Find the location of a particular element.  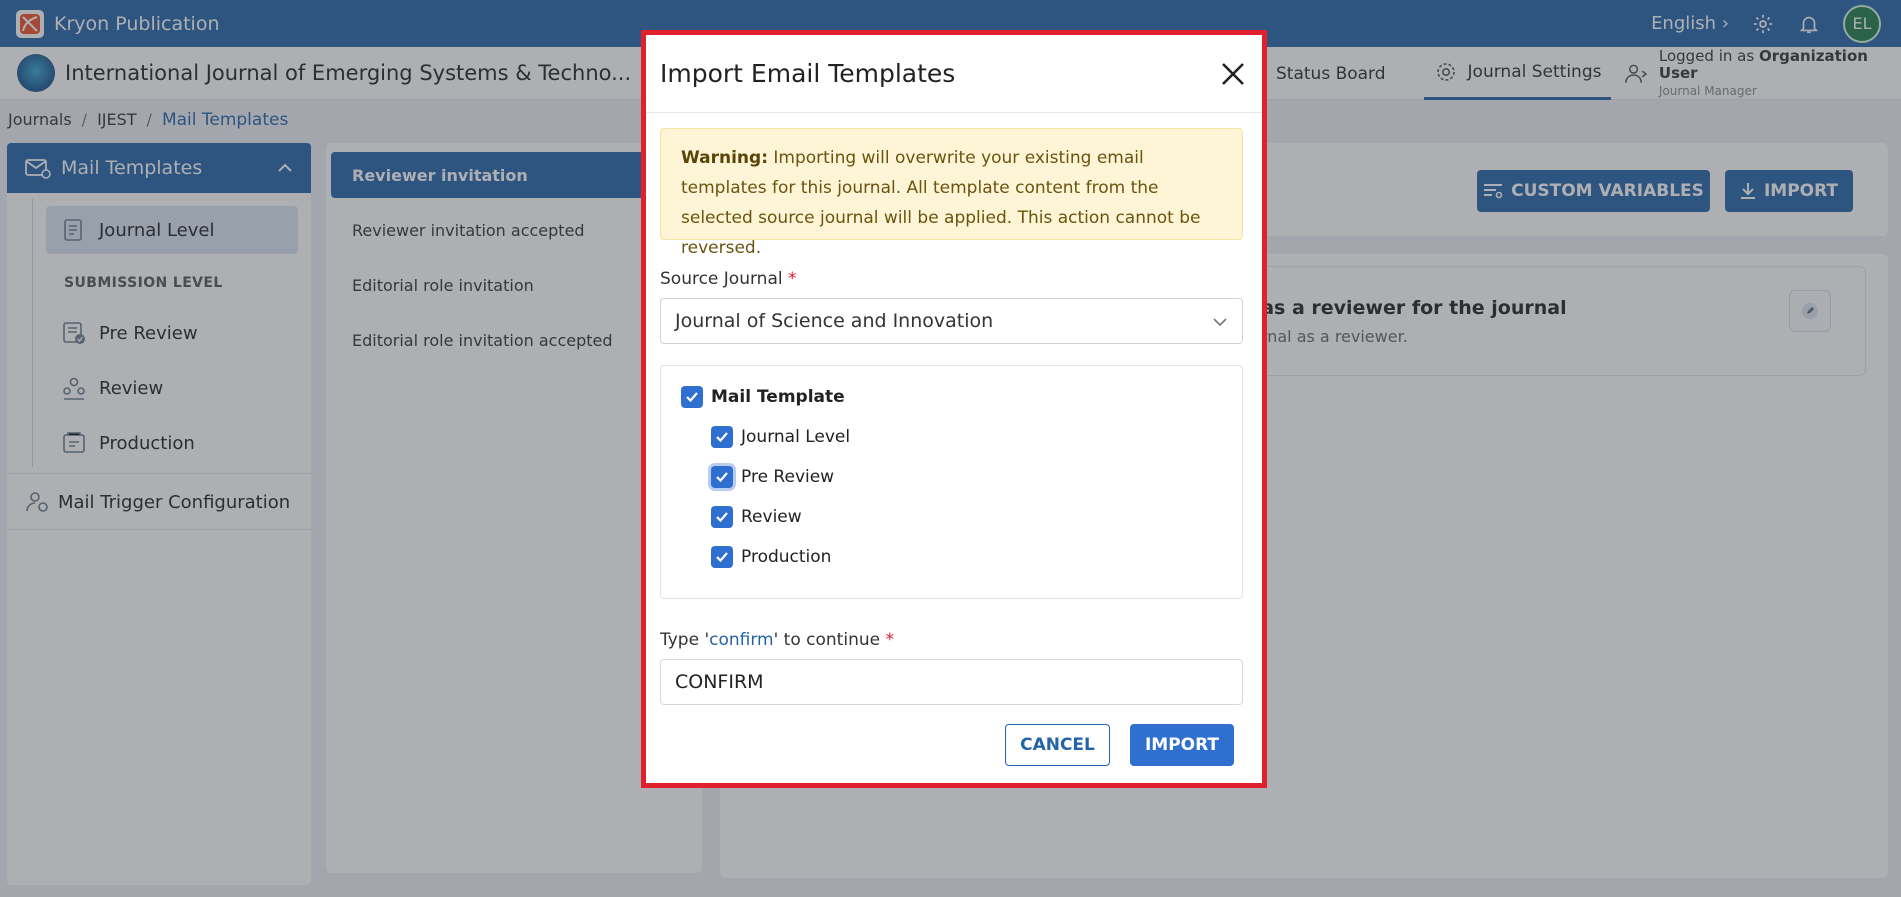

checkbox-journal-level: Journal Level is located at coordinates (780, 437).